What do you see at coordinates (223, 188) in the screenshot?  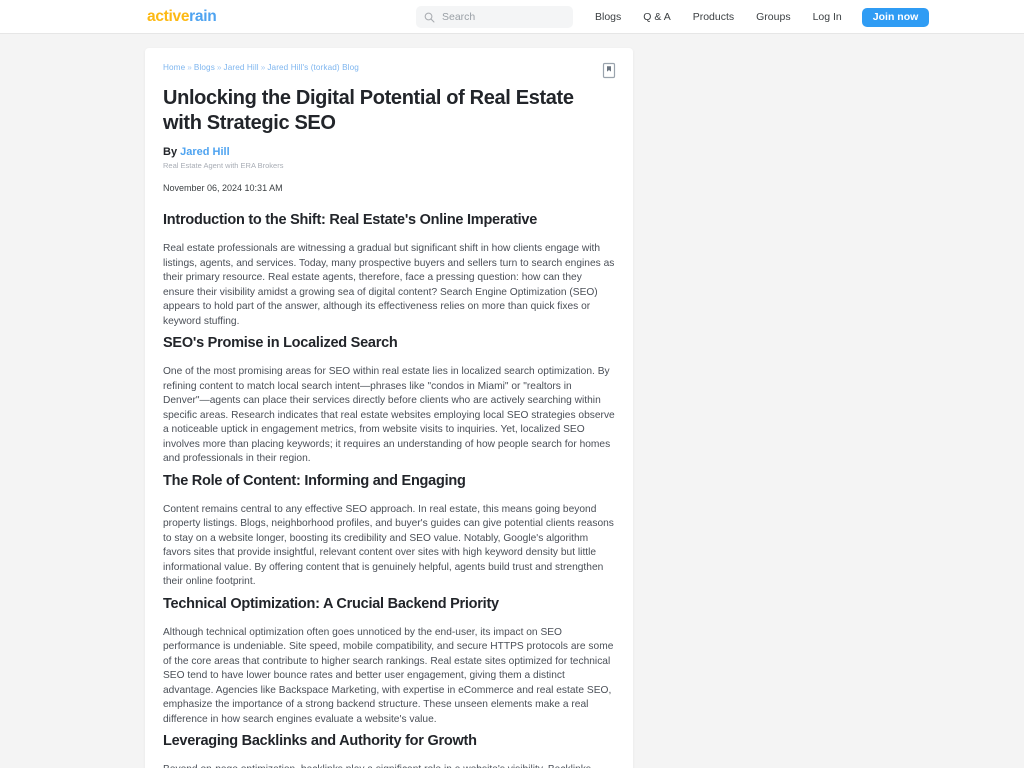 I see `post-date: November 06, 2024 10:31 AM` at bounding box center [223, 188].